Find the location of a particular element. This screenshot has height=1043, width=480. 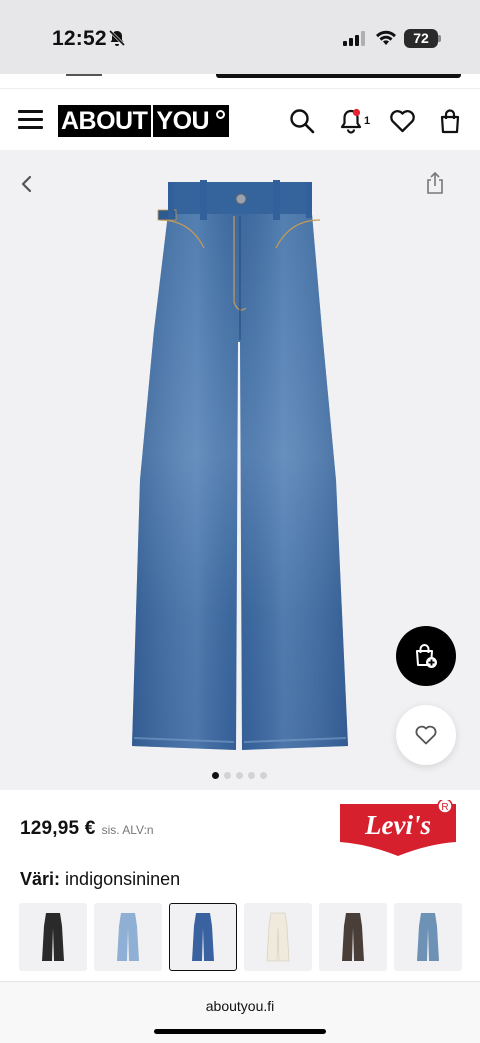

levis-brand-logo: Levi's R is located at coordinates (400, 828).